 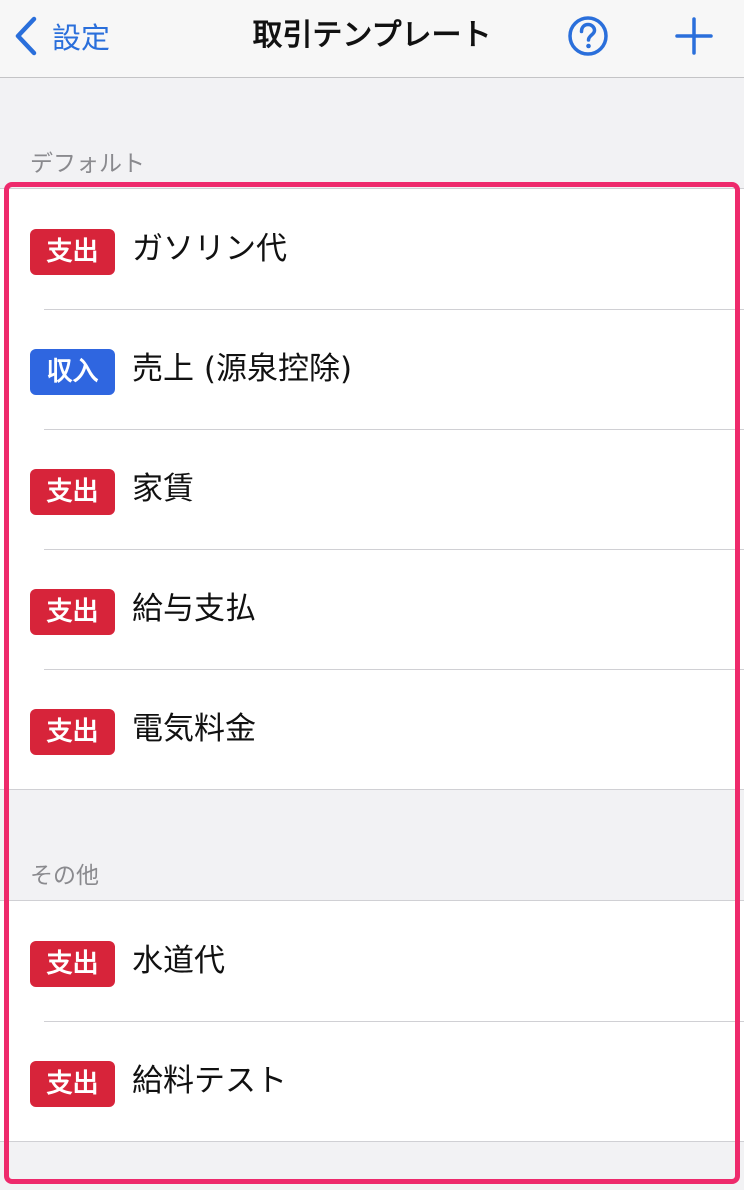 I want to click on template-row: 支出 水道代, so click(x=372, y=961).